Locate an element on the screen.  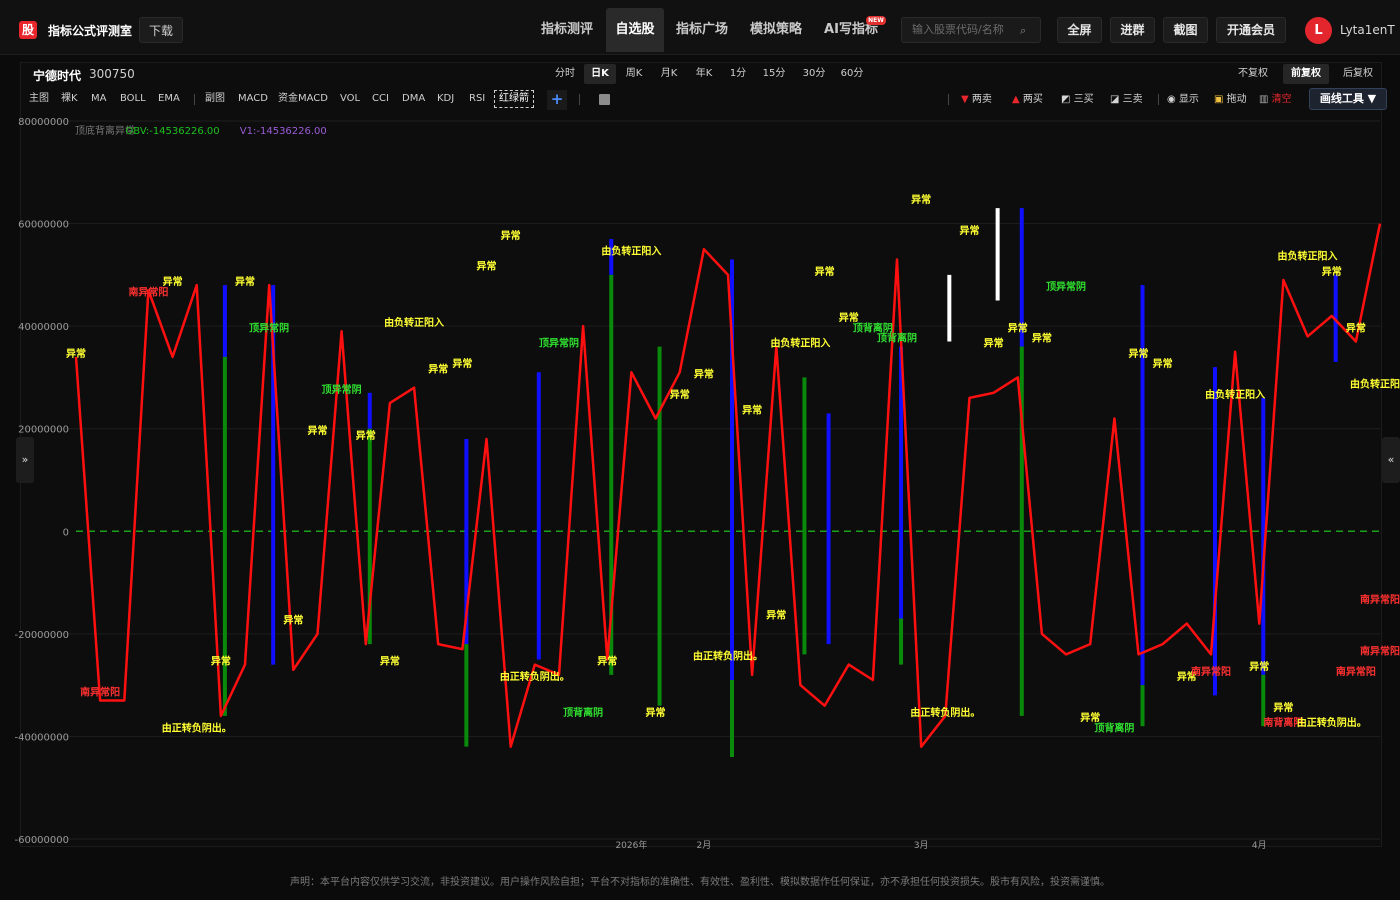
y-tick-label: 40000000 is located at coordinates (43, 327).